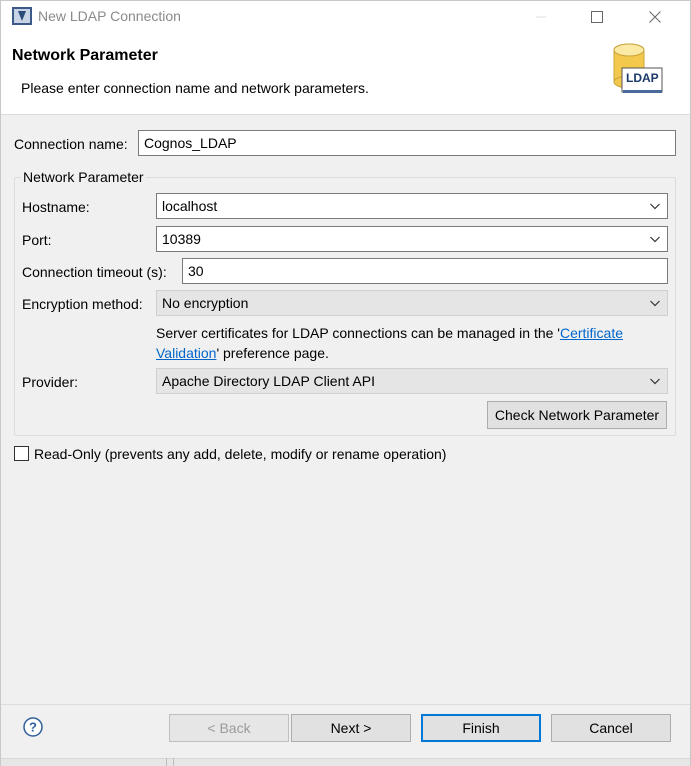 The width and height of the screenshot is (691, 766). Describe the element at coordinates (190, 143) in the screenshot. I see `connection-name-value: Cognos_LDAP` at that location.